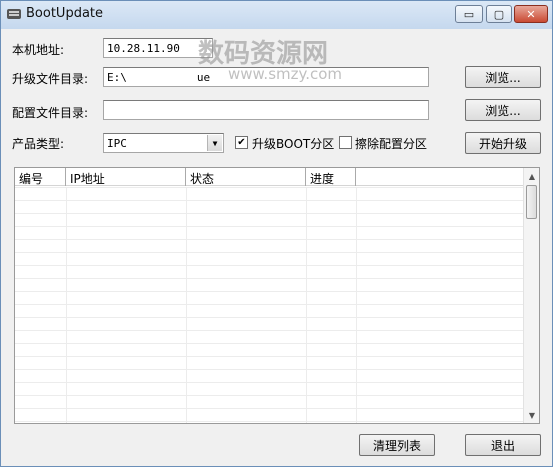 This screenshot has width=553, height=467. What do you see at coordinates (276, 15) in the screenshot?
I see `title-bar: BootUpdate ▭ ▢ ✕` at bounding box center [276, 15].